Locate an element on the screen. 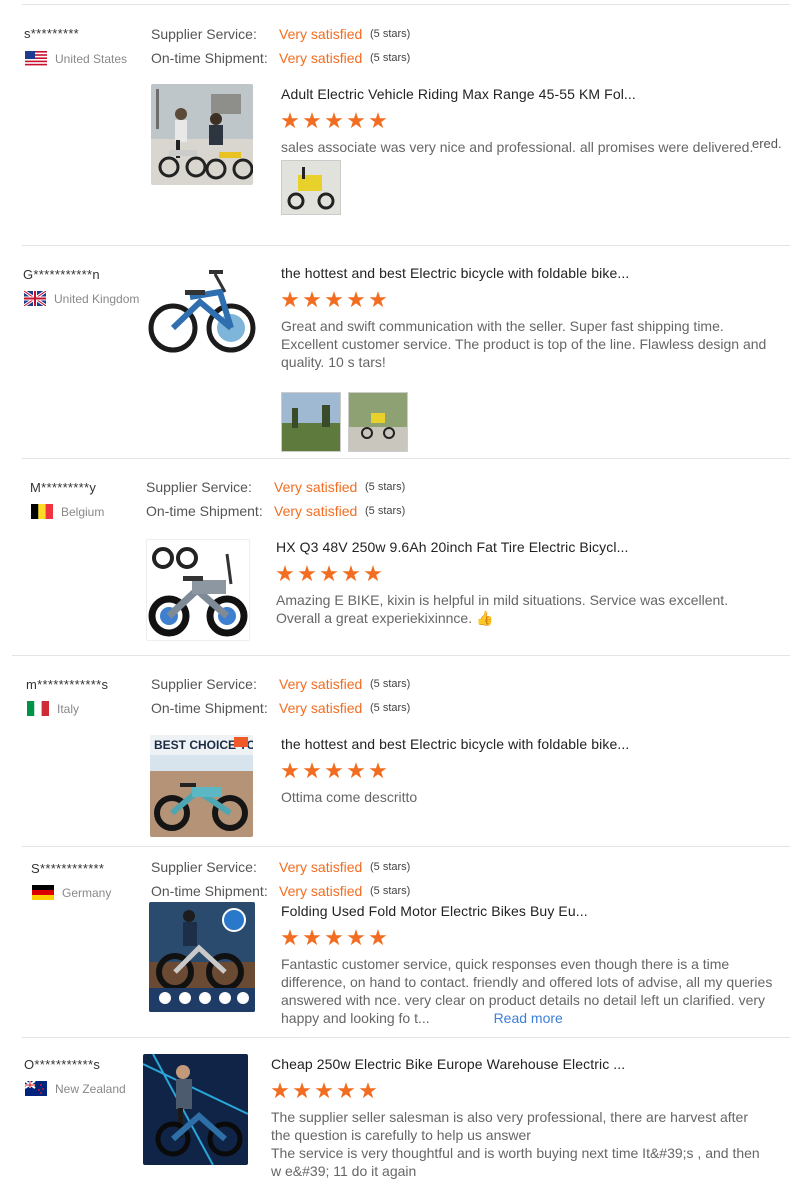 This screenshot has height=1188, width=790. belgium-flag-icon is located at coordinates (42, 511).